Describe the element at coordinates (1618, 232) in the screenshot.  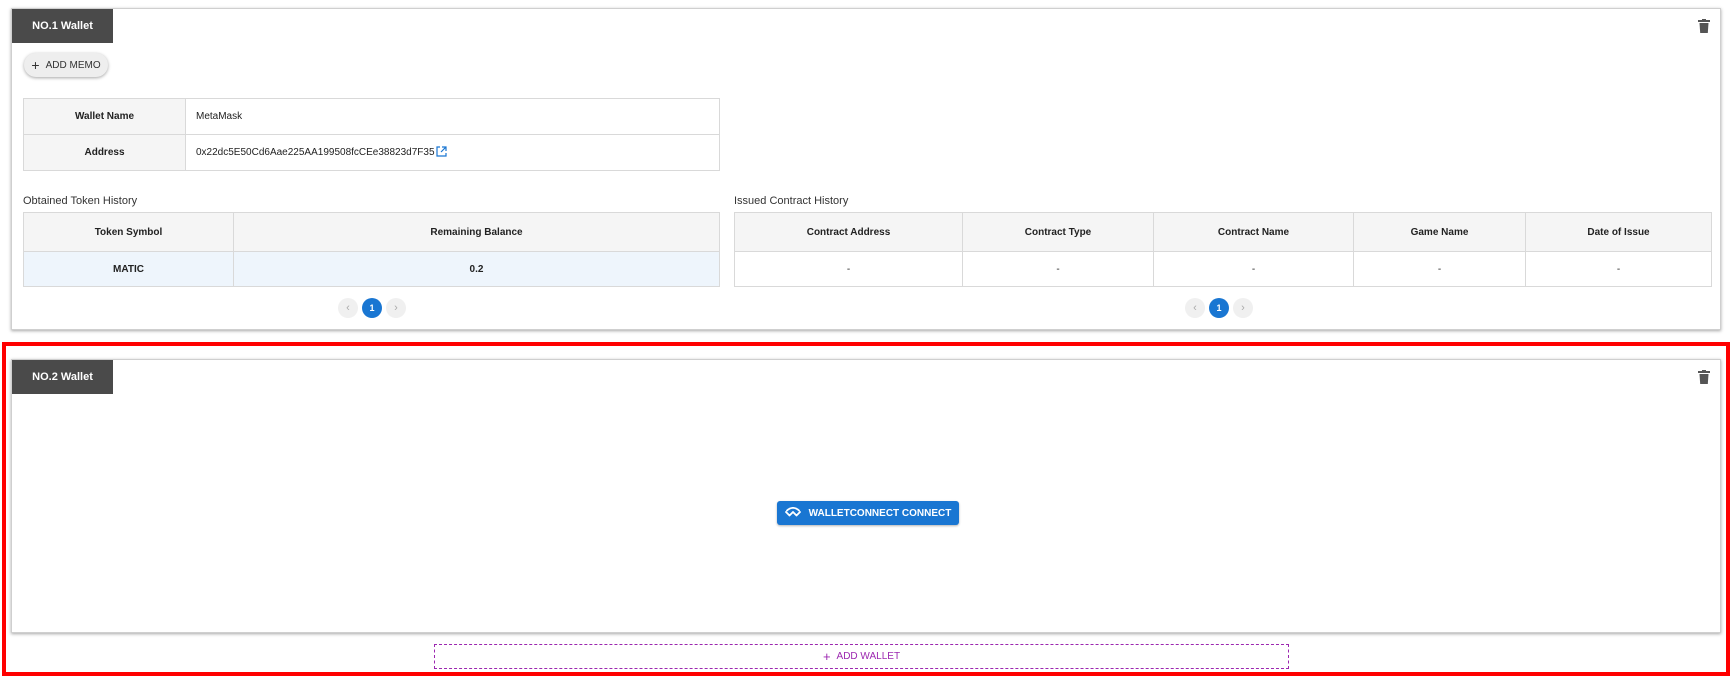
I see `column-header: Date of Issue` at that location.